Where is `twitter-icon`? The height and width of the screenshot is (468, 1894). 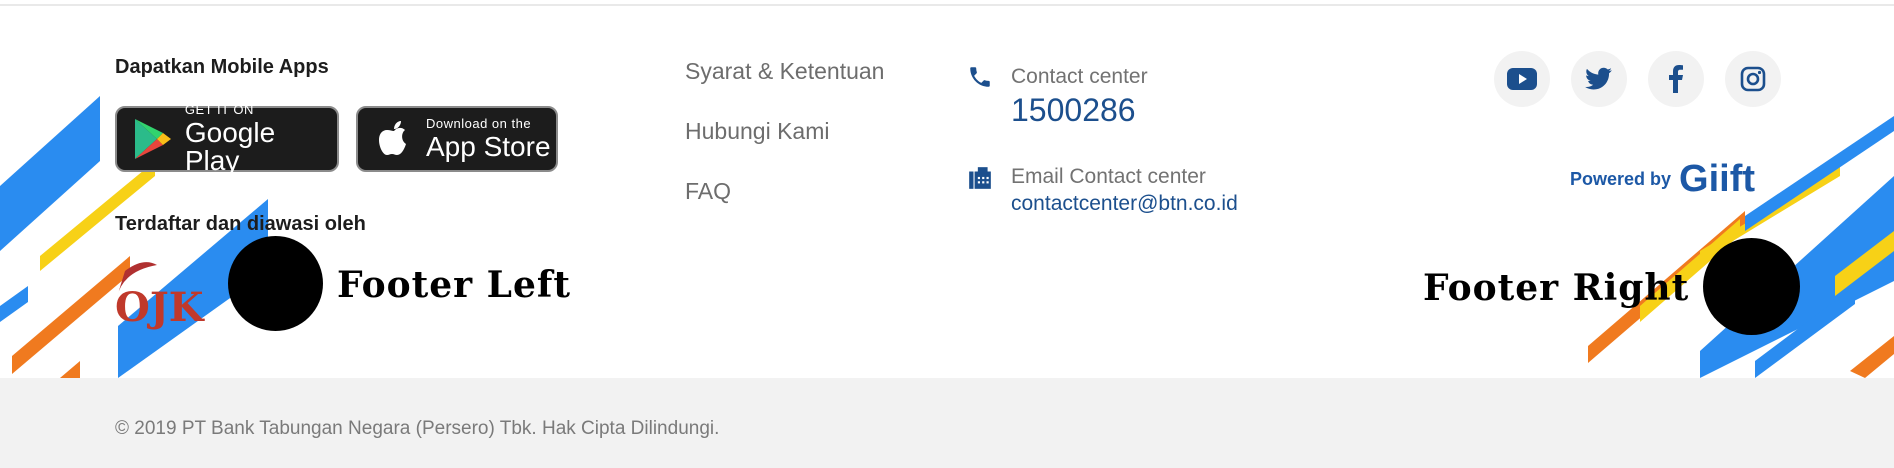
twitter-icon is located at coordinates (1598, 78).